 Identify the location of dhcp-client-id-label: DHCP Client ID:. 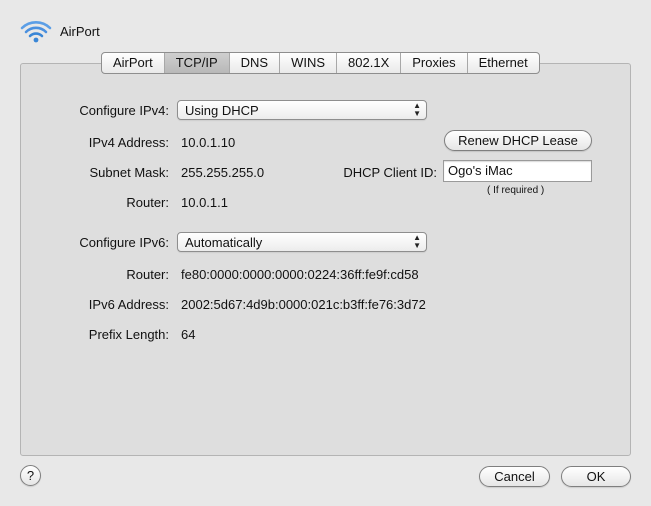
(390, 172).